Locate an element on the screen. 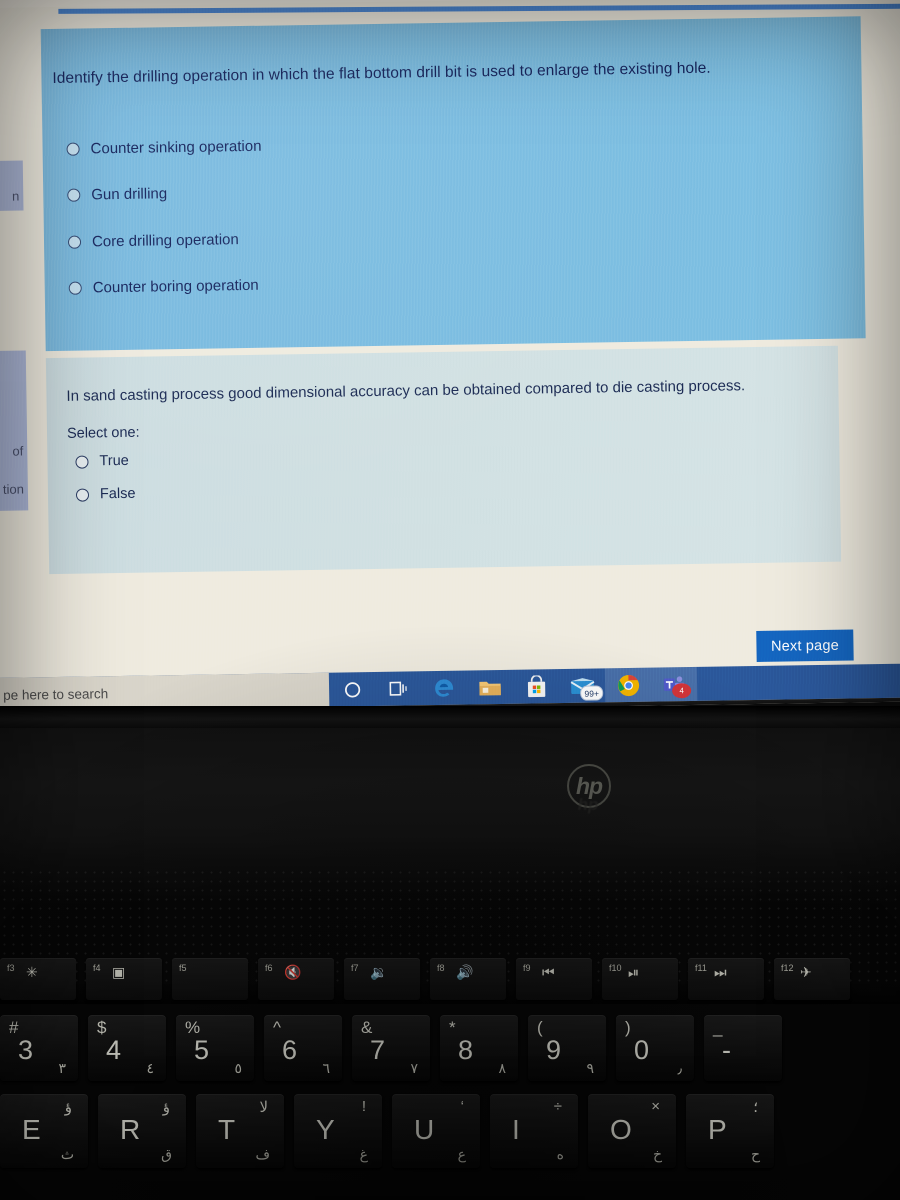 The width and height of the screenshot is (900, 1200). key-main-label: 6 is located at coordinates (290, 1050).